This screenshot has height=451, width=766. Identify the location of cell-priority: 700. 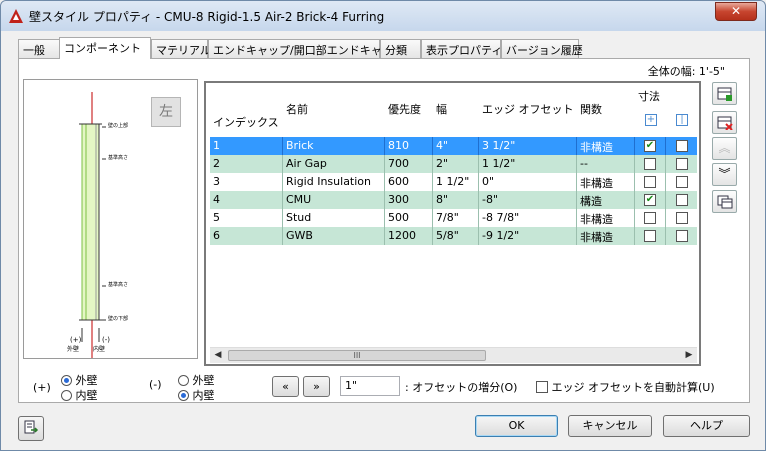
(398, 163).